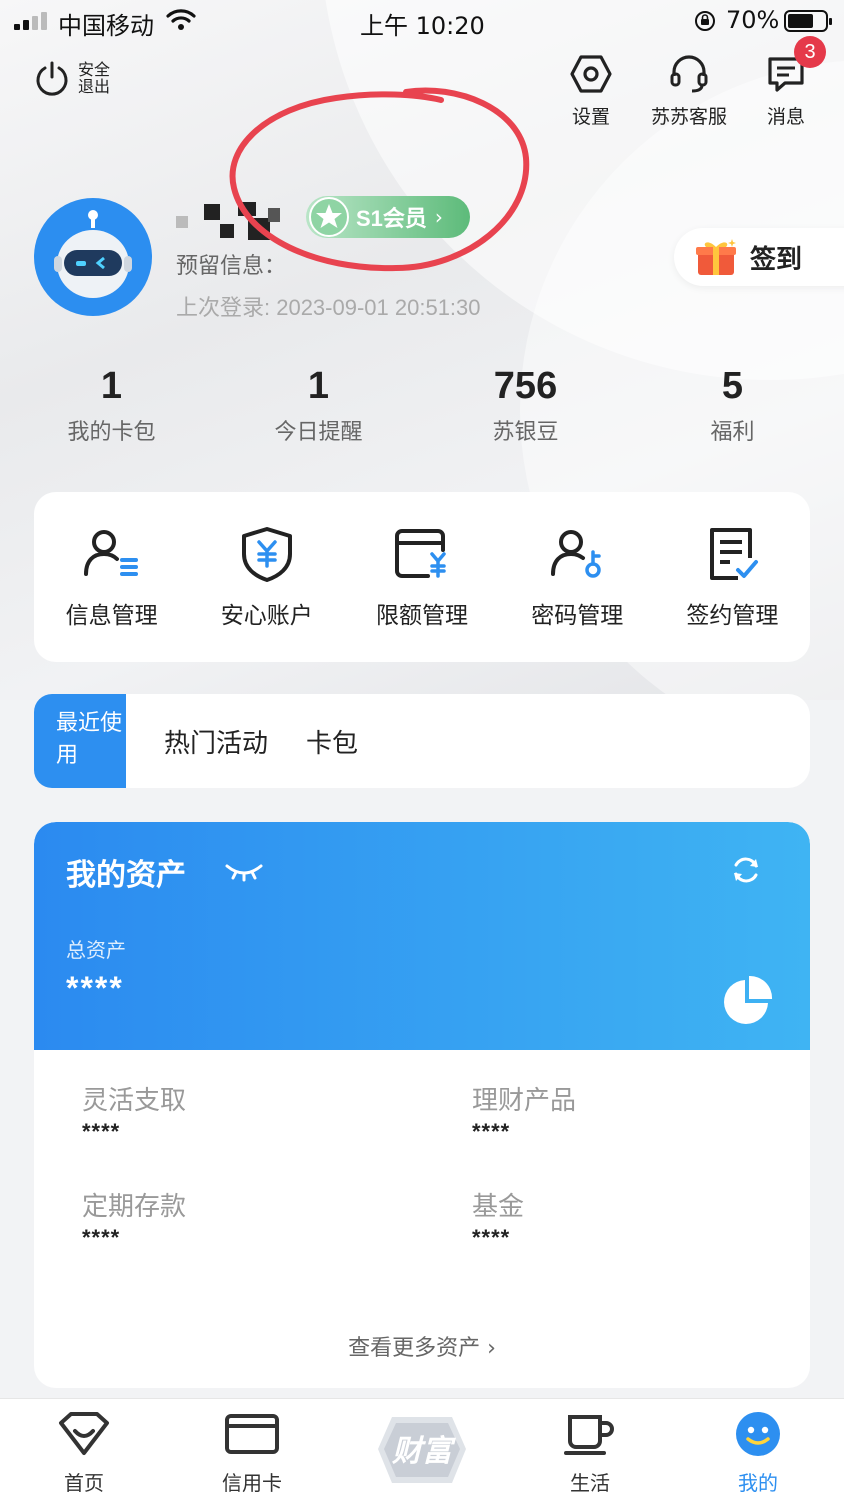  What do you see at coordinates (318, 432) in the screenshot?
I see `stat-label: 今日提醒` at bounding box center [318, 432].